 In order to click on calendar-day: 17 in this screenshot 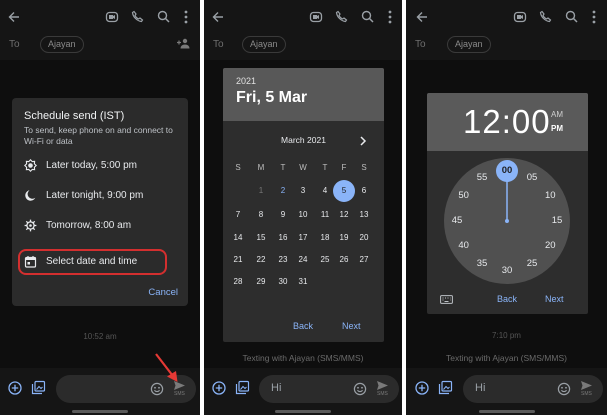, I will do `click(303, 237)`.